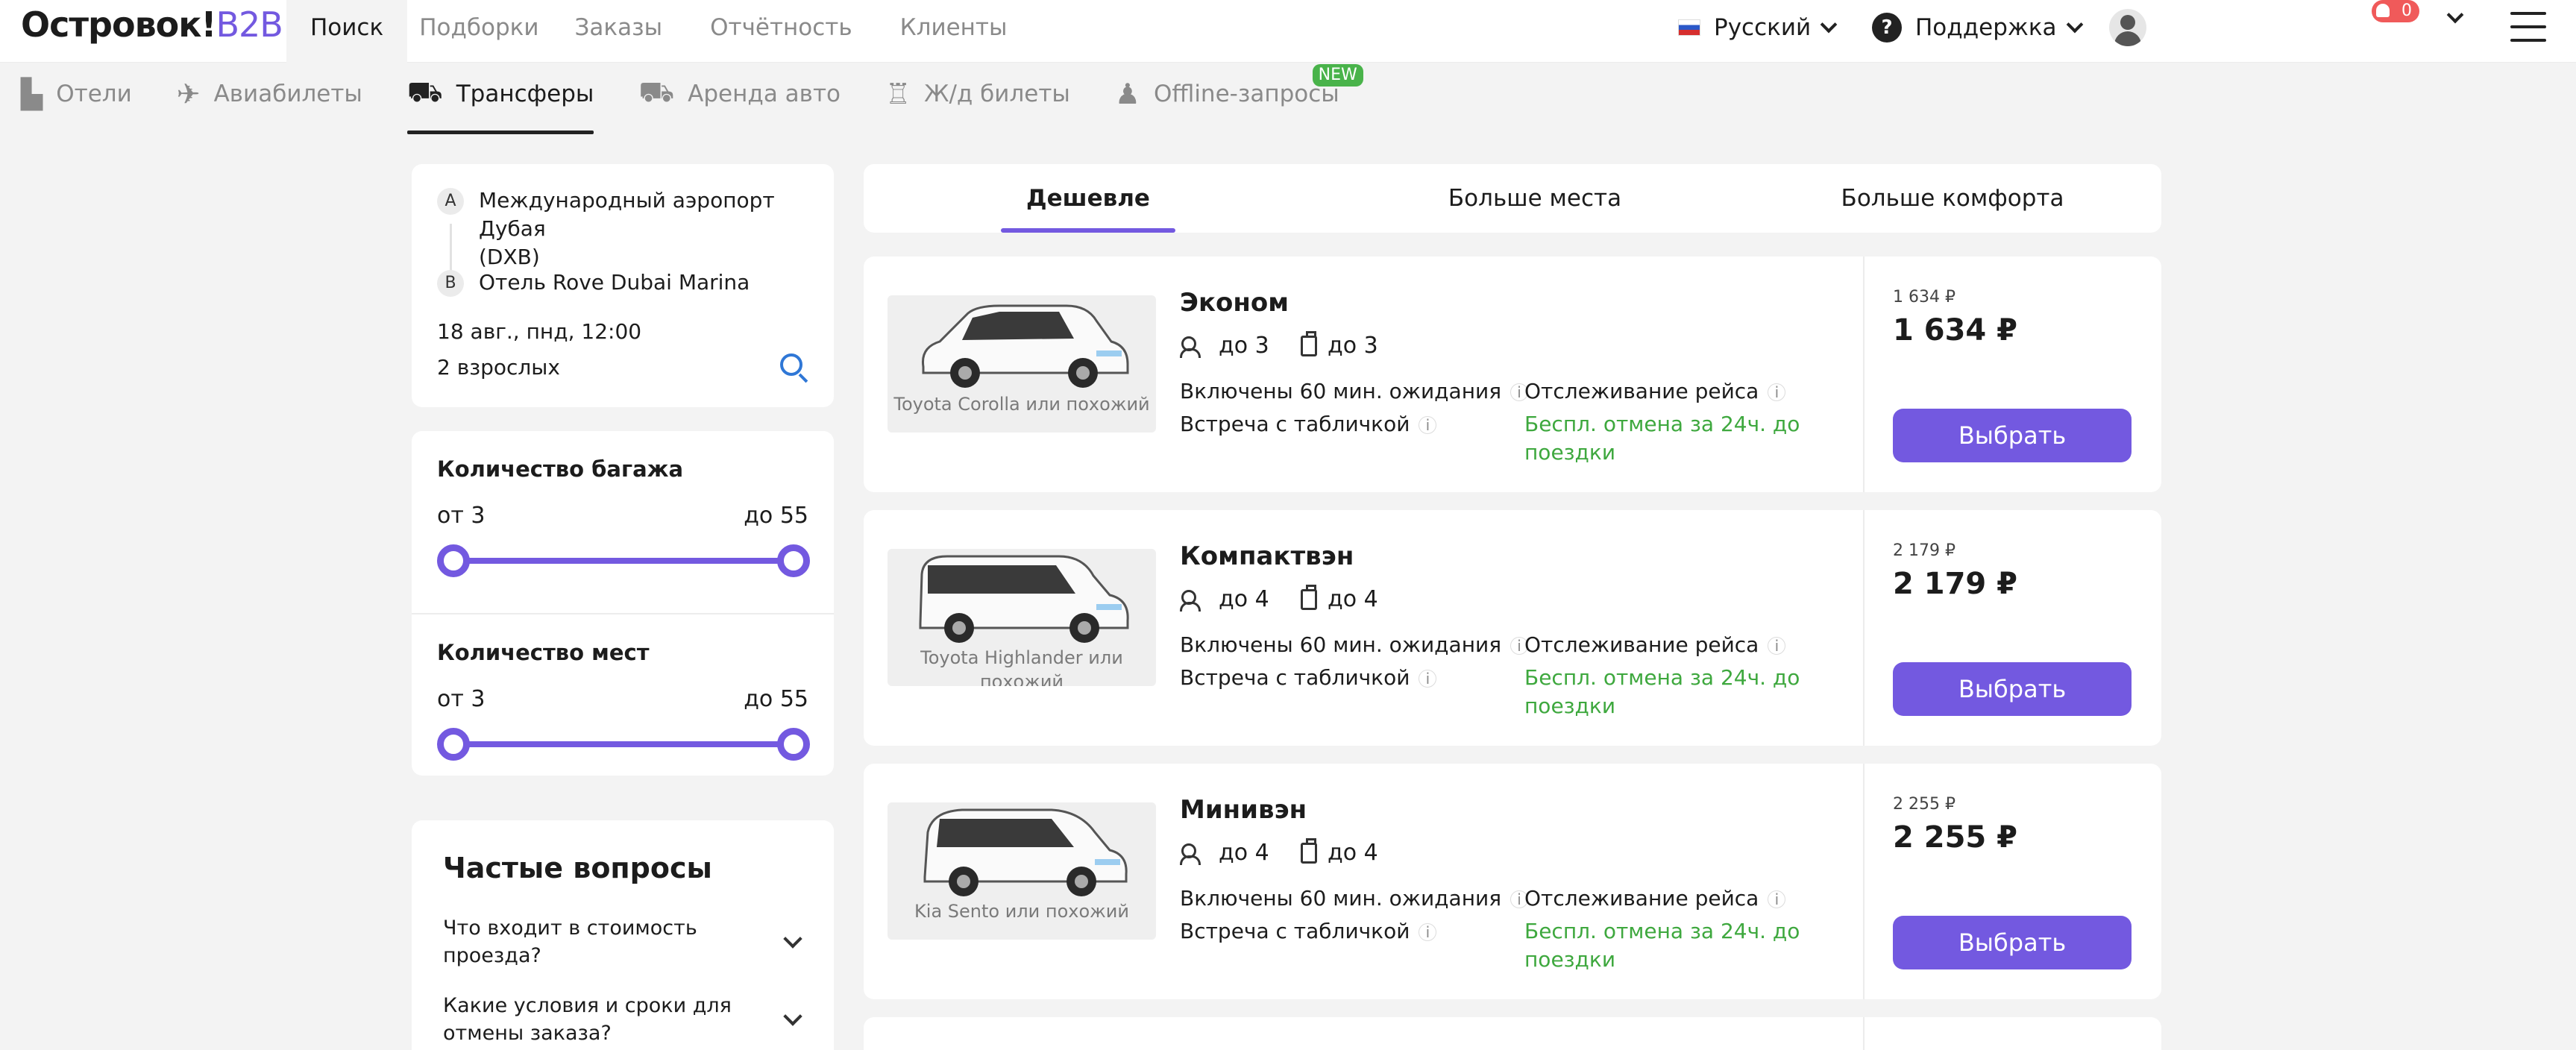  Describe the element at coordinates (2128, 27) in the screenshot. I see `avatar` at that location.